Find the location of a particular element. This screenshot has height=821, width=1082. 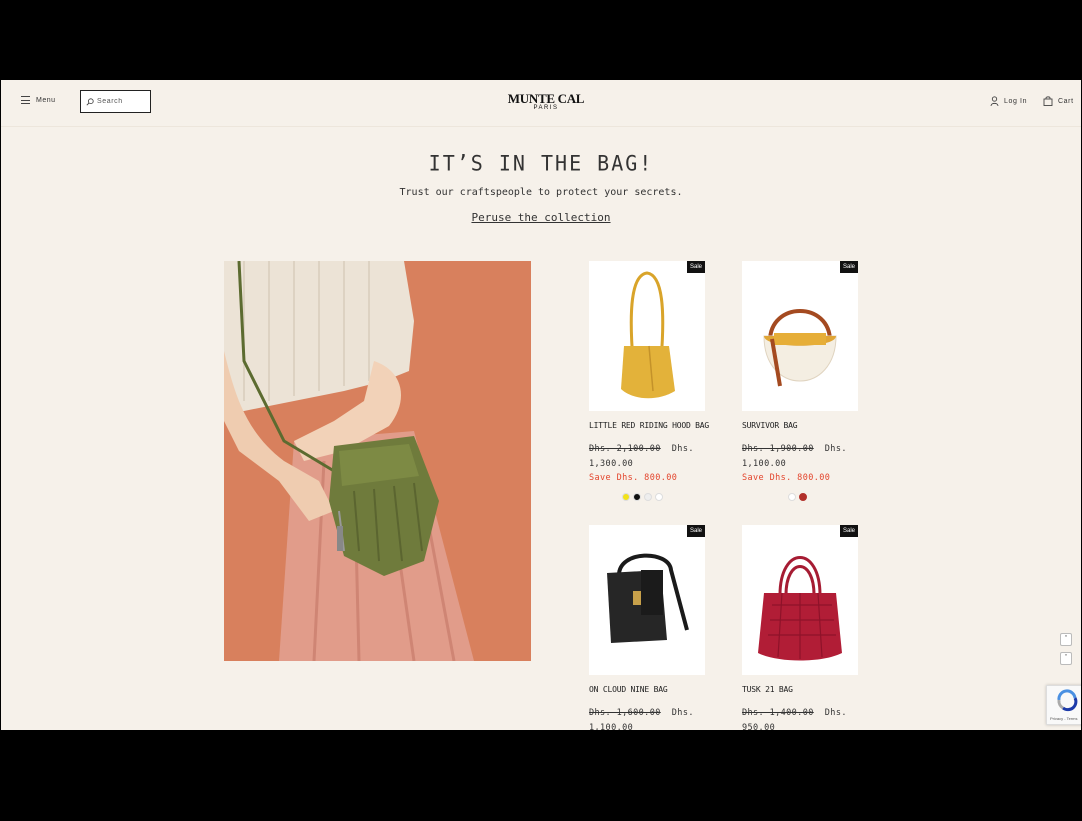

original-price: Dhs. 1,900.00 is located at coordinates (778, 449).